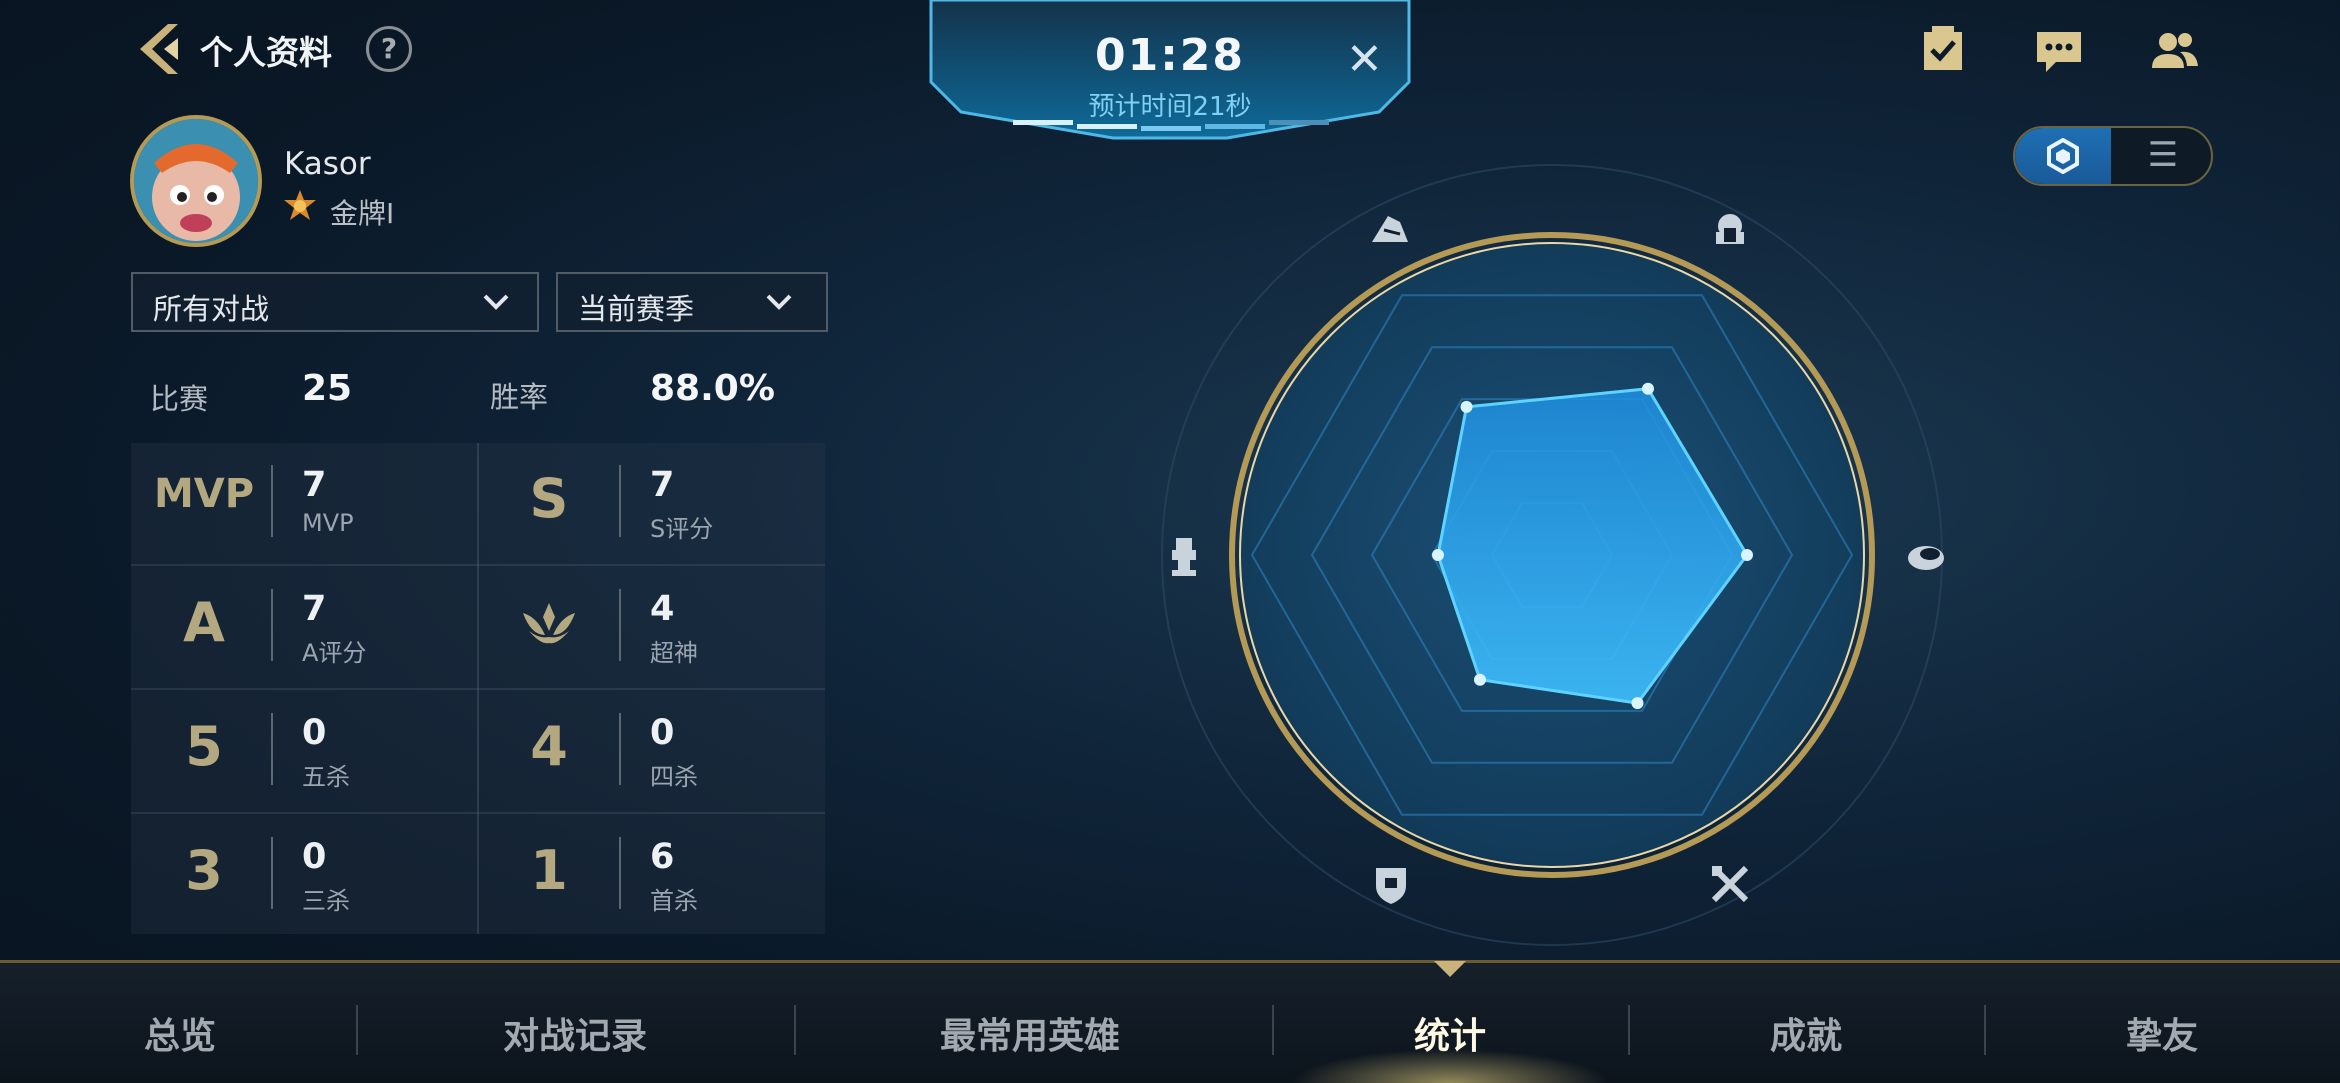 The width and height of the screenshot is (2340, 1083). Describe the element at coordinates (326, 777) in the screenshot. I see `penta-kill-label: 五杀` at that location.